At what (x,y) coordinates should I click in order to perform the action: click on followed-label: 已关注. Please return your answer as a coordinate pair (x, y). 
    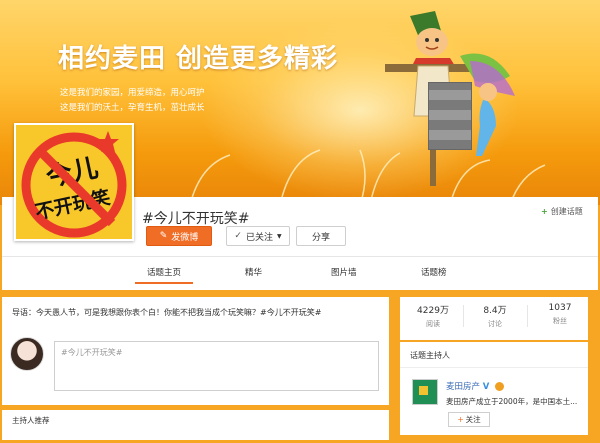
    Looking at the image, I should click on (259, 237).